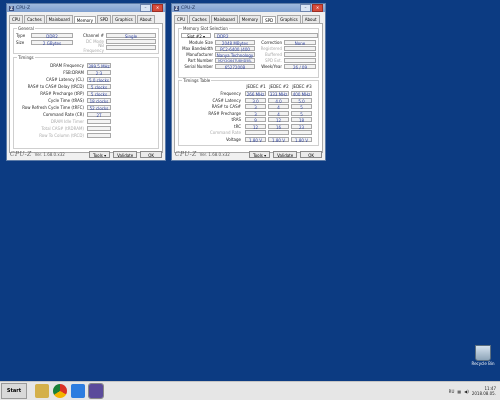  I want to click on timing-cell: 5.0, so click(301, 100).